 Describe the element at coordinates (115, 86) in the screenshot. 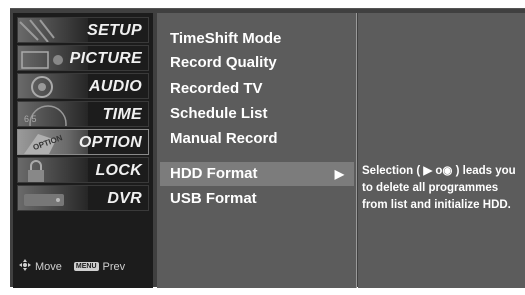

I see `category-label: AUDIO` at that location.